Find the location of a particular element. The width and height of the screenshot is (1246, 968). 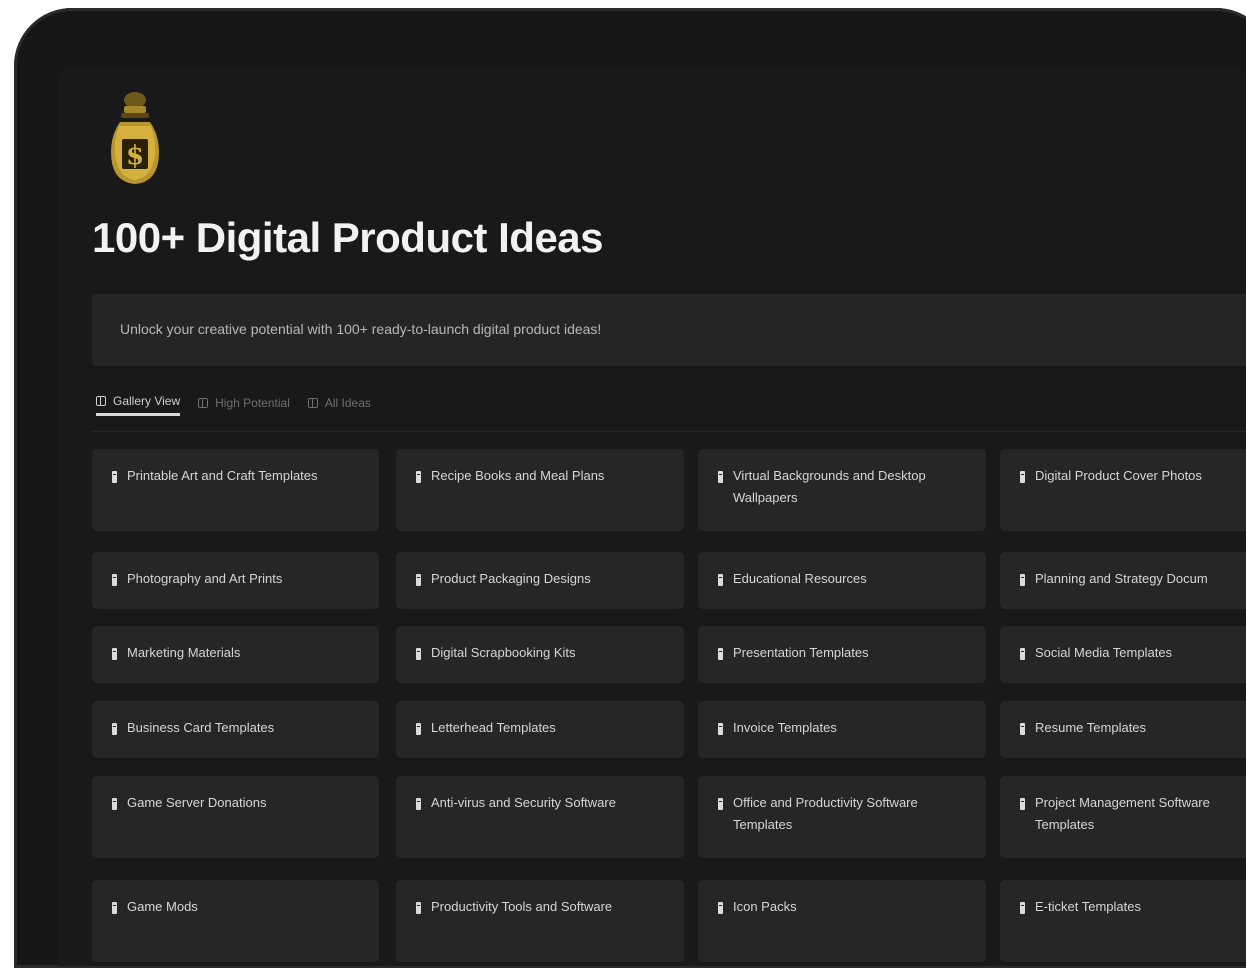

card-title: Resume Templates is located at coordinates (1091, 727).